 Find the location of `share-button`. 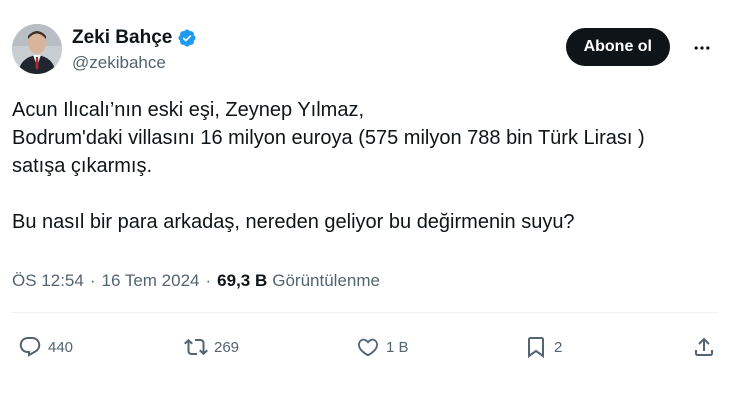

share-button is located at coordinates (704, 347).